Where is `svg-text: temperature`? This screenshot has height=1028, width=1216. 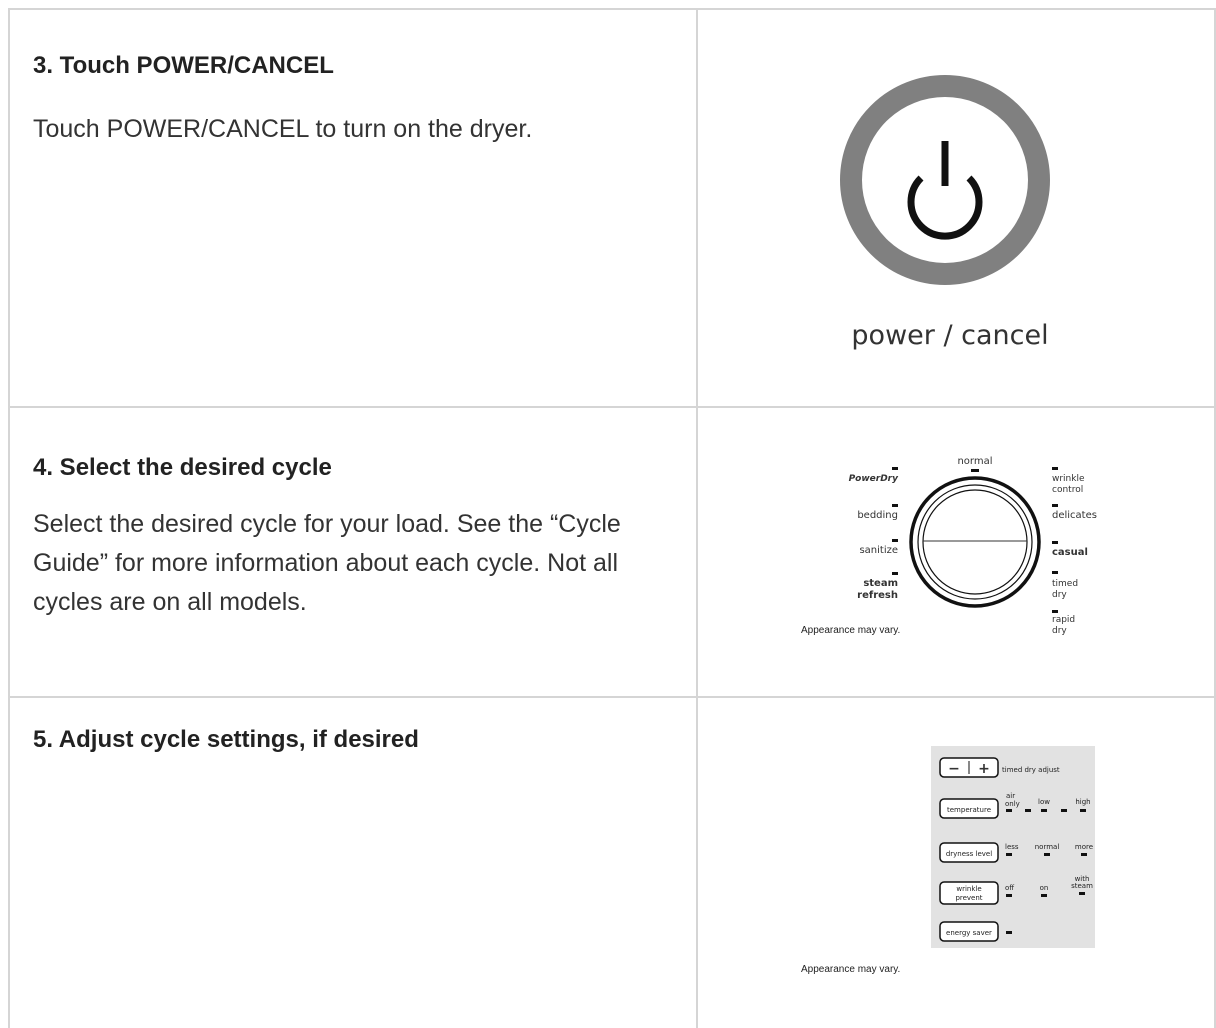
svg-text: temperature is located at coordinates (969, 810).